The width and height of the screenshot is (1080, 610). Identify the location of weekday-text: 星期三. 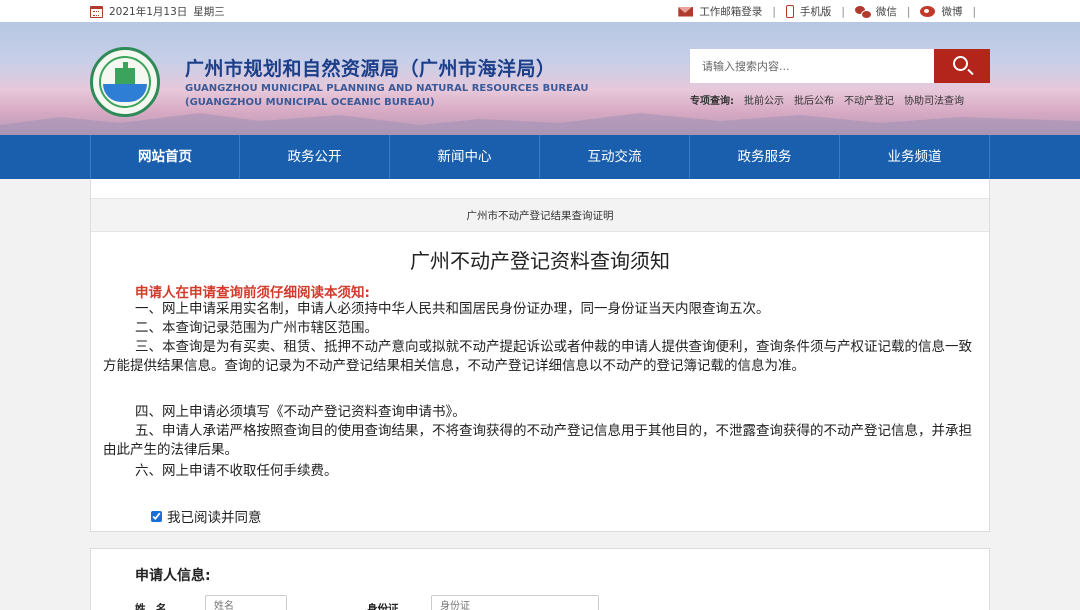
(209, 12).